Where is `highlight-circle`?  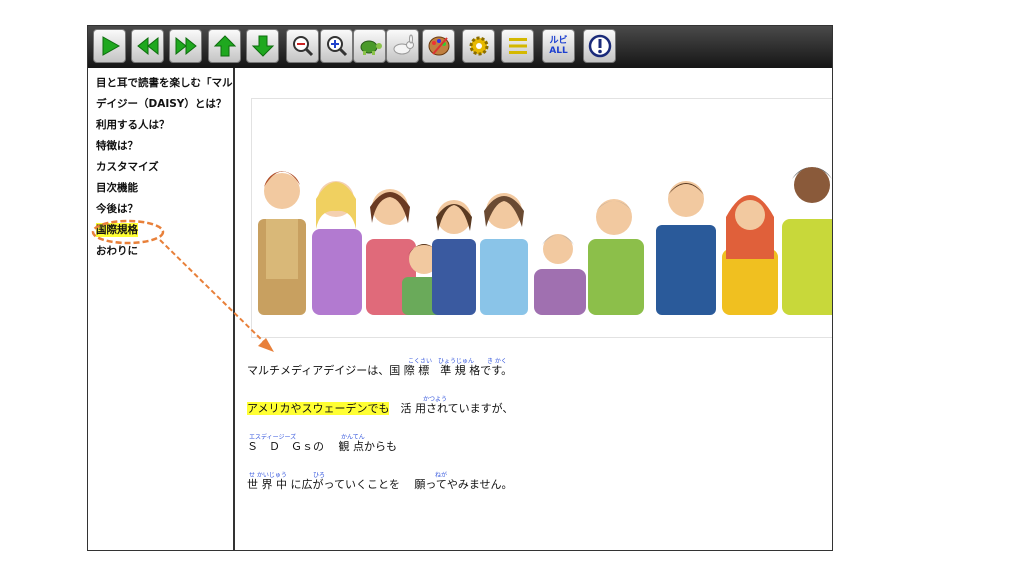 highlight-circle is located at coordinates (128, 232).